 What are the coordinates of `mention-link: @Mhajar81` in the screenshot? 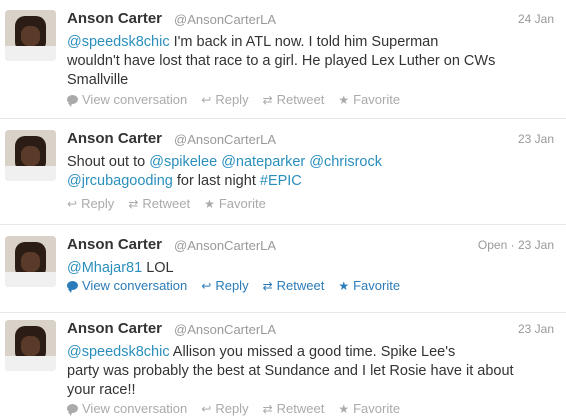 It's located at (104, 268).